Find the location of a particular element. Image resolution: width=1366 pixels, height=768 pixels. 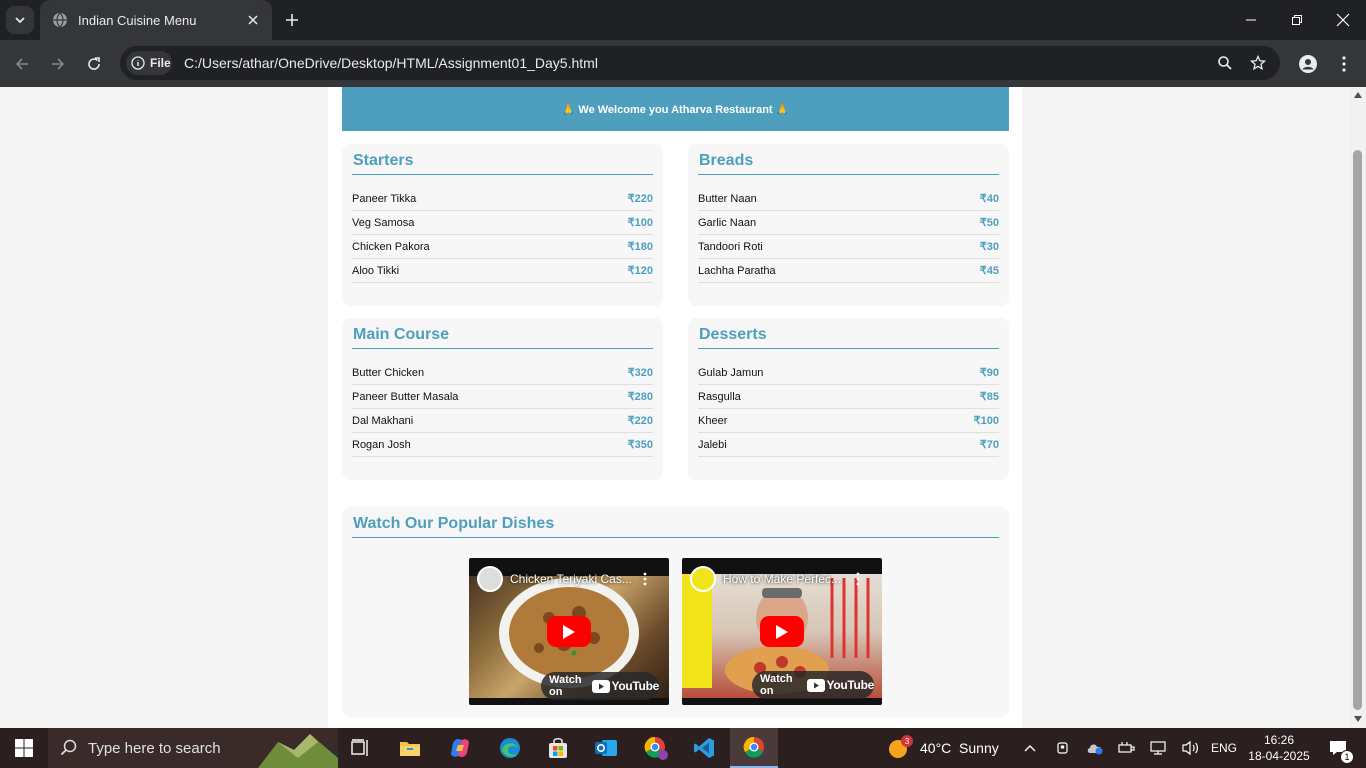

volume-button is located at coordinates (1191, 748).